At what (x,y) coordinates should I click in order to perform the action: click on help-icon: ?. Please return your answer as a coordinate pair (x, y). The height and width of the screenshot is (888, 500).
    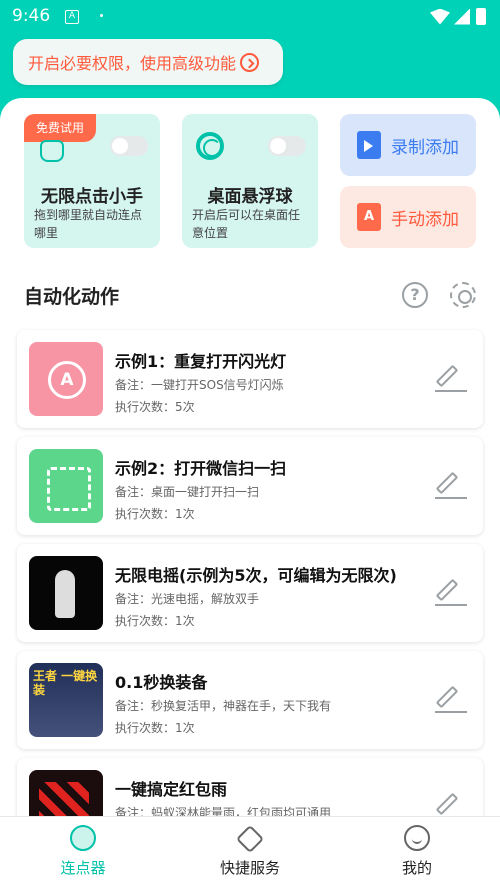
    Looking at the image, I should click on (415, 295).